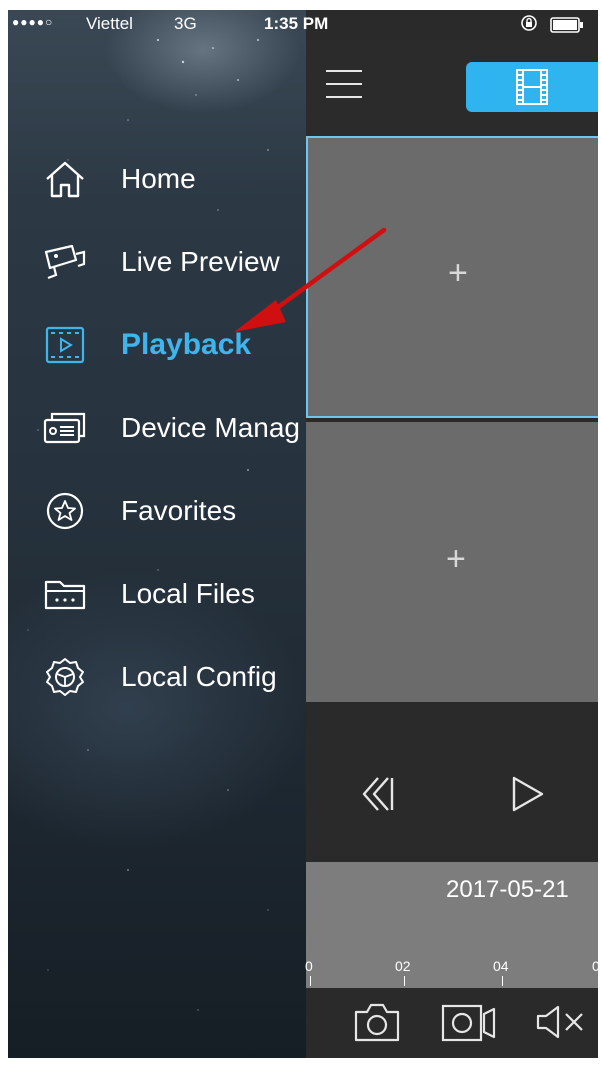 This screenshot has width=602, height=1068. I want to click on timeline-date: 2017-05-21, so click(507, 889).